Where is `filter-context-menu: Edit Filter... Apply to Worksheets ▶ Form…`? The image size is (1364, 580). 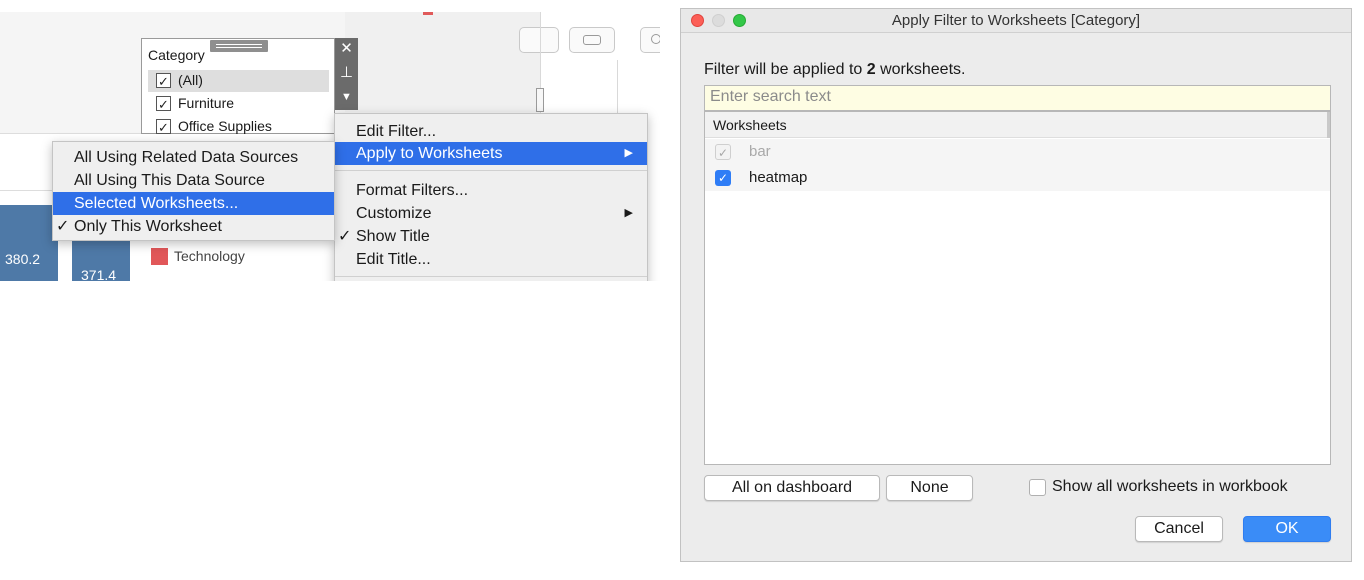 filter-context-menu: Edit Filter... Apply to Worksheets ▶ Form… is located at coordinates (491, 197).